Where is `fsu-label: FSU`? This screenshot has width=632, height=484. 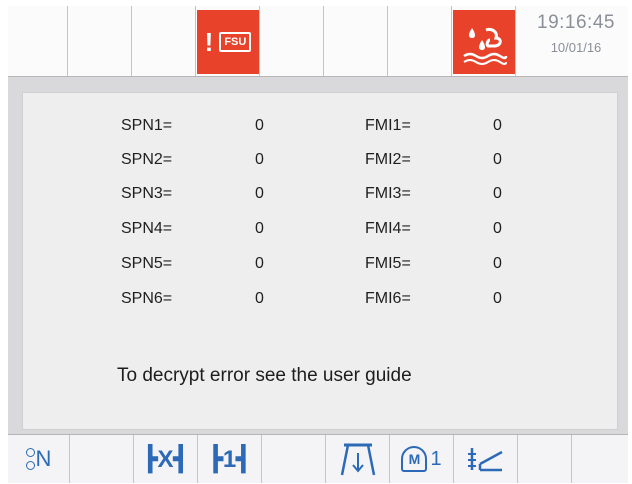
fsu-label: FSU is located at coordinates (235, 42).